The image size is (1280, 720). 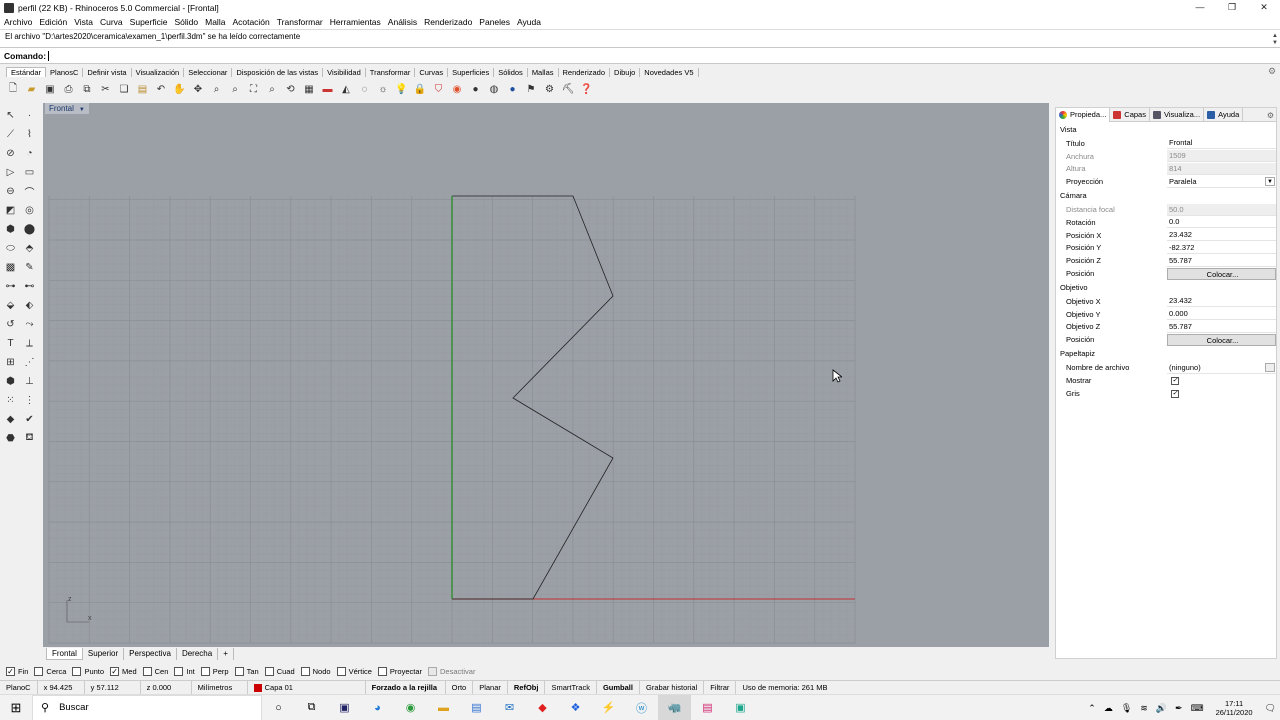 I want to click on pan-hand-icon: ✋, so click(x=180, y=89).